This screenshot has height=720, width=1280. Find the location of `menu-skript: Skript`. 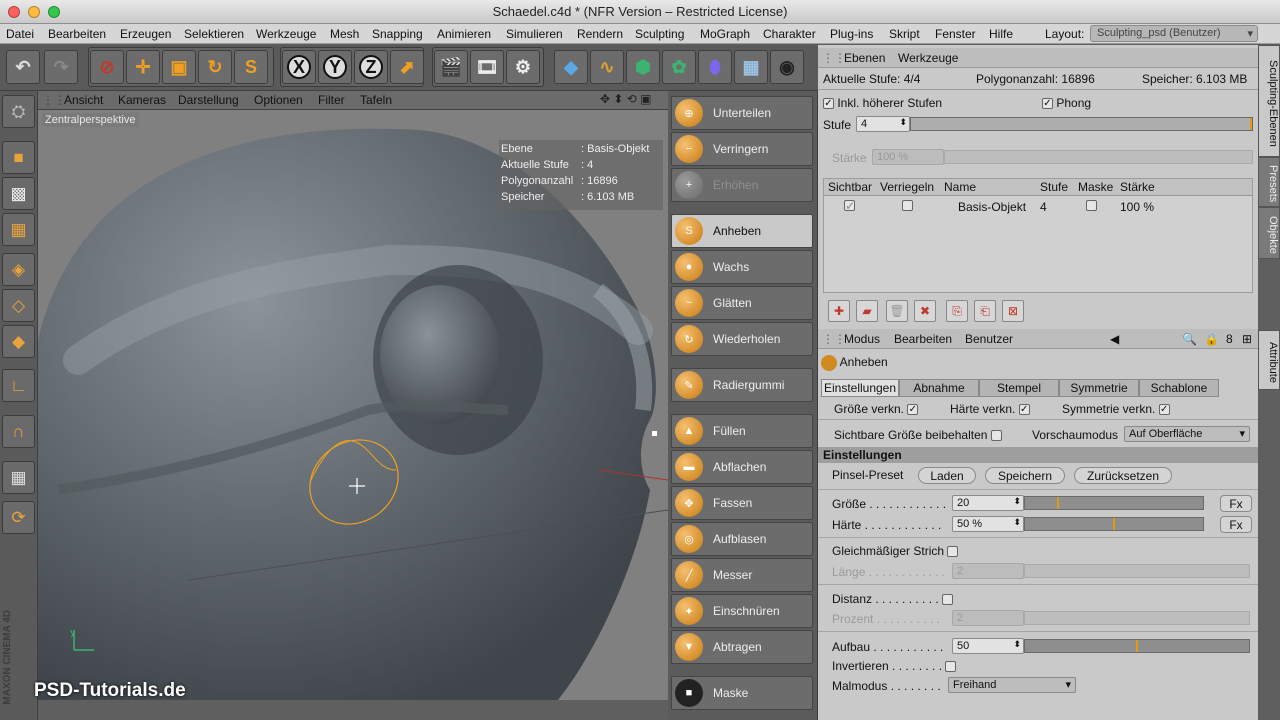

menu-skript: Skript is located at coordinates (904, 34).